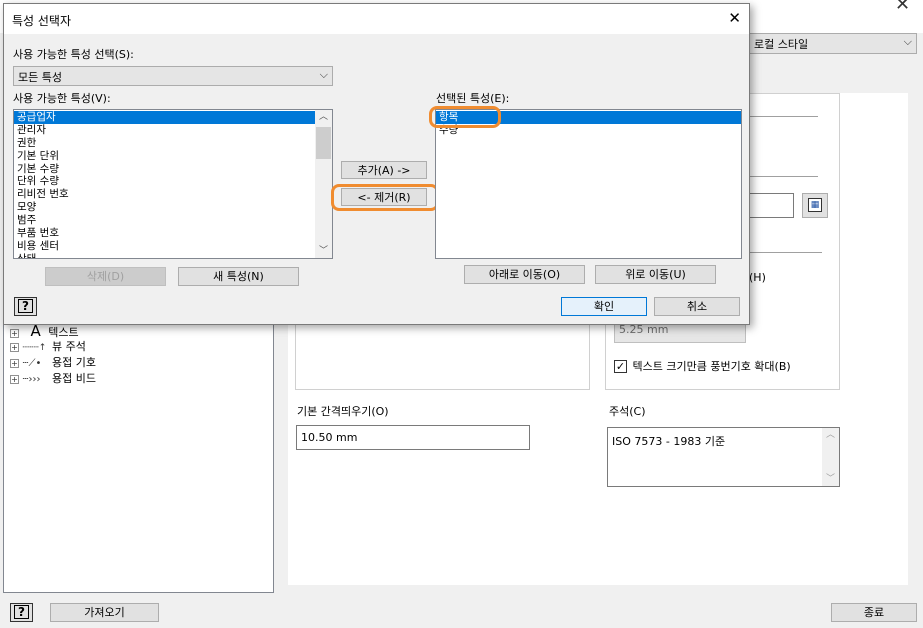 The image size is (923, 628). Describe the element at coordinates (413, 437) in the screenshot. I see `spacing-input: 10.50 mm` at that location.